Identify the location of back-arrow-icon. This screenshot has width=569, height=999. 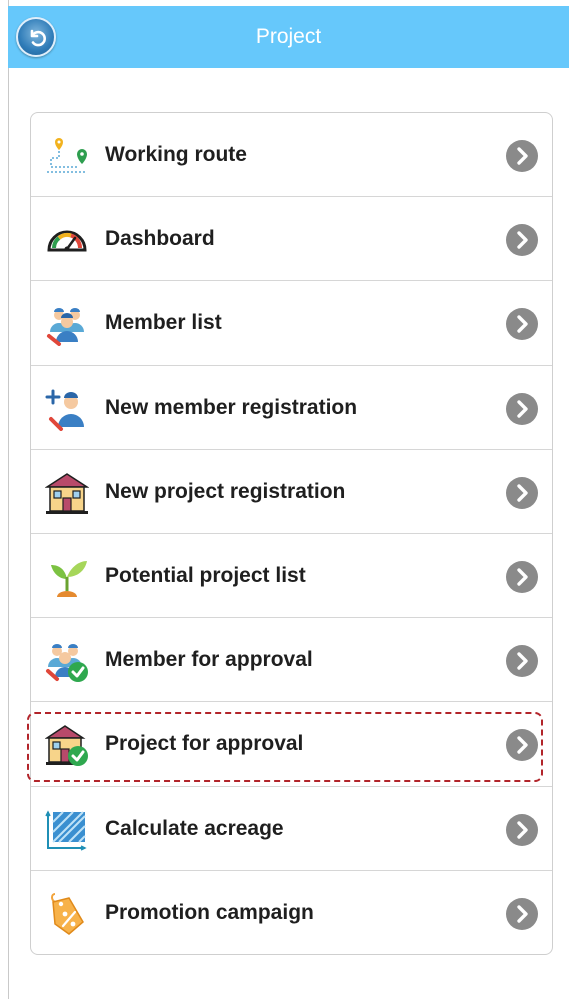
(38, 38).